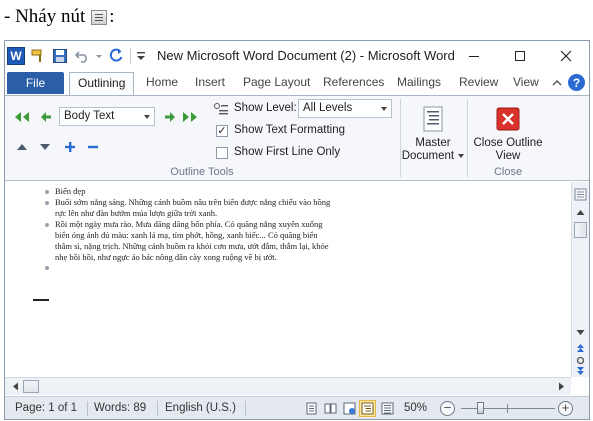 The height and width of the screenshot is (421, 593). What do you see at coordinates (508, 149) in the screenshot?
I see `close-outline-view-label: Close Outline View` at bounding box center [508, 149].